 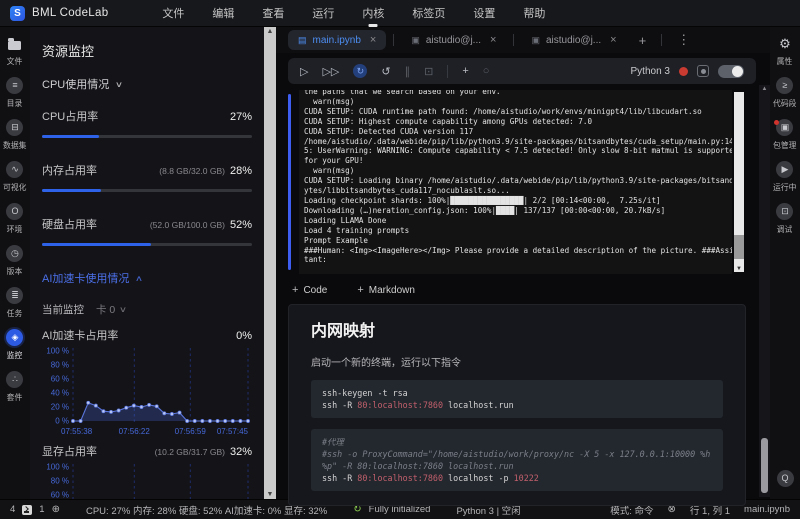 What do you see at coordinates (573, 40) in the screenshot?
I see `tab-2: ▣ aistudio@j... ×` at bounding box center [573, 40].